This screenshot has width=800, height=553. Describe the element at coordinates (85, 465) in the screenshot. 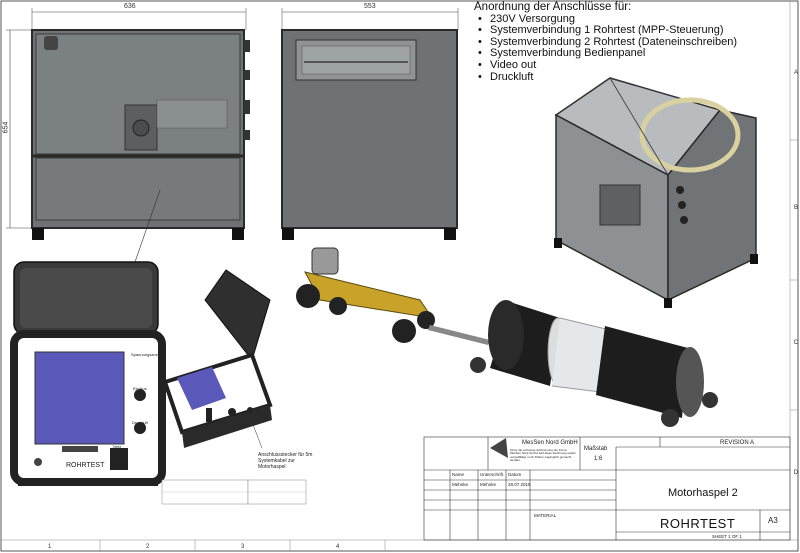

I see `case-title: ROHRTEST` at that location.